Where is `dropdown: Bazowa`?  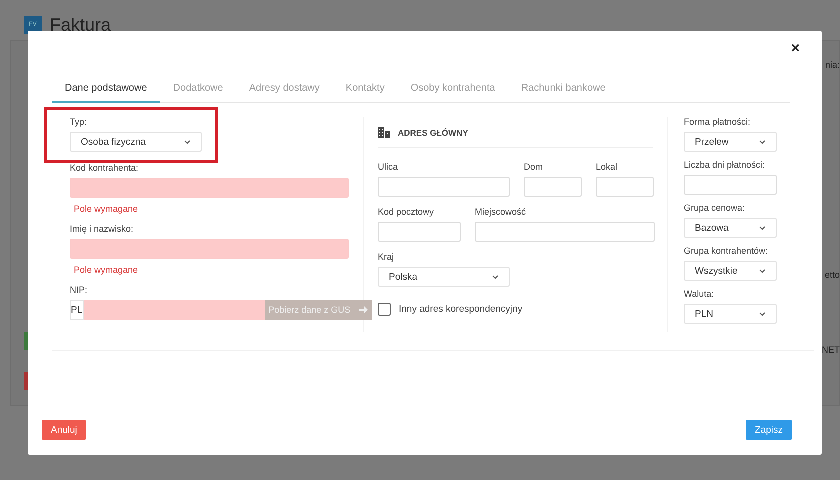
dropdown: Bazowa is located at coordinates (730, 228).